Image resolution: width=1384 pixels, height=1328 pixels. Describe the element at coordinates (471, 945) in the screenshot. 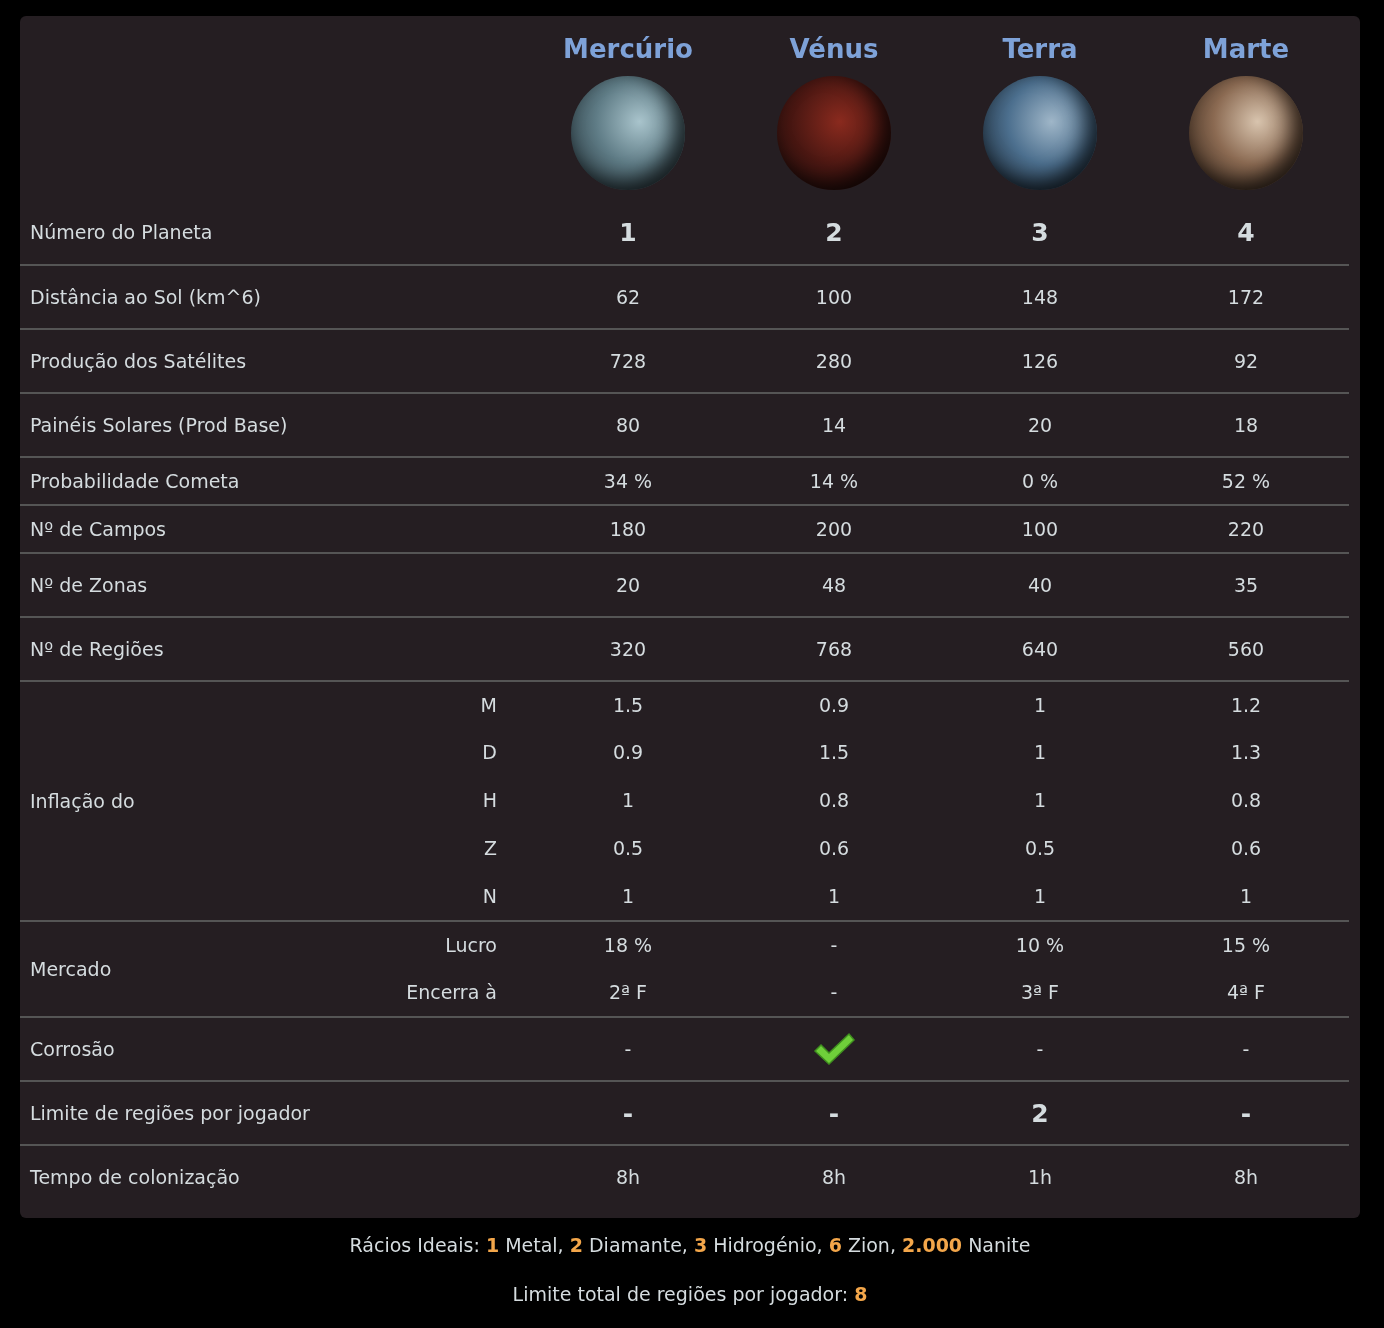

I see `sub-label: Lucro` at that location.